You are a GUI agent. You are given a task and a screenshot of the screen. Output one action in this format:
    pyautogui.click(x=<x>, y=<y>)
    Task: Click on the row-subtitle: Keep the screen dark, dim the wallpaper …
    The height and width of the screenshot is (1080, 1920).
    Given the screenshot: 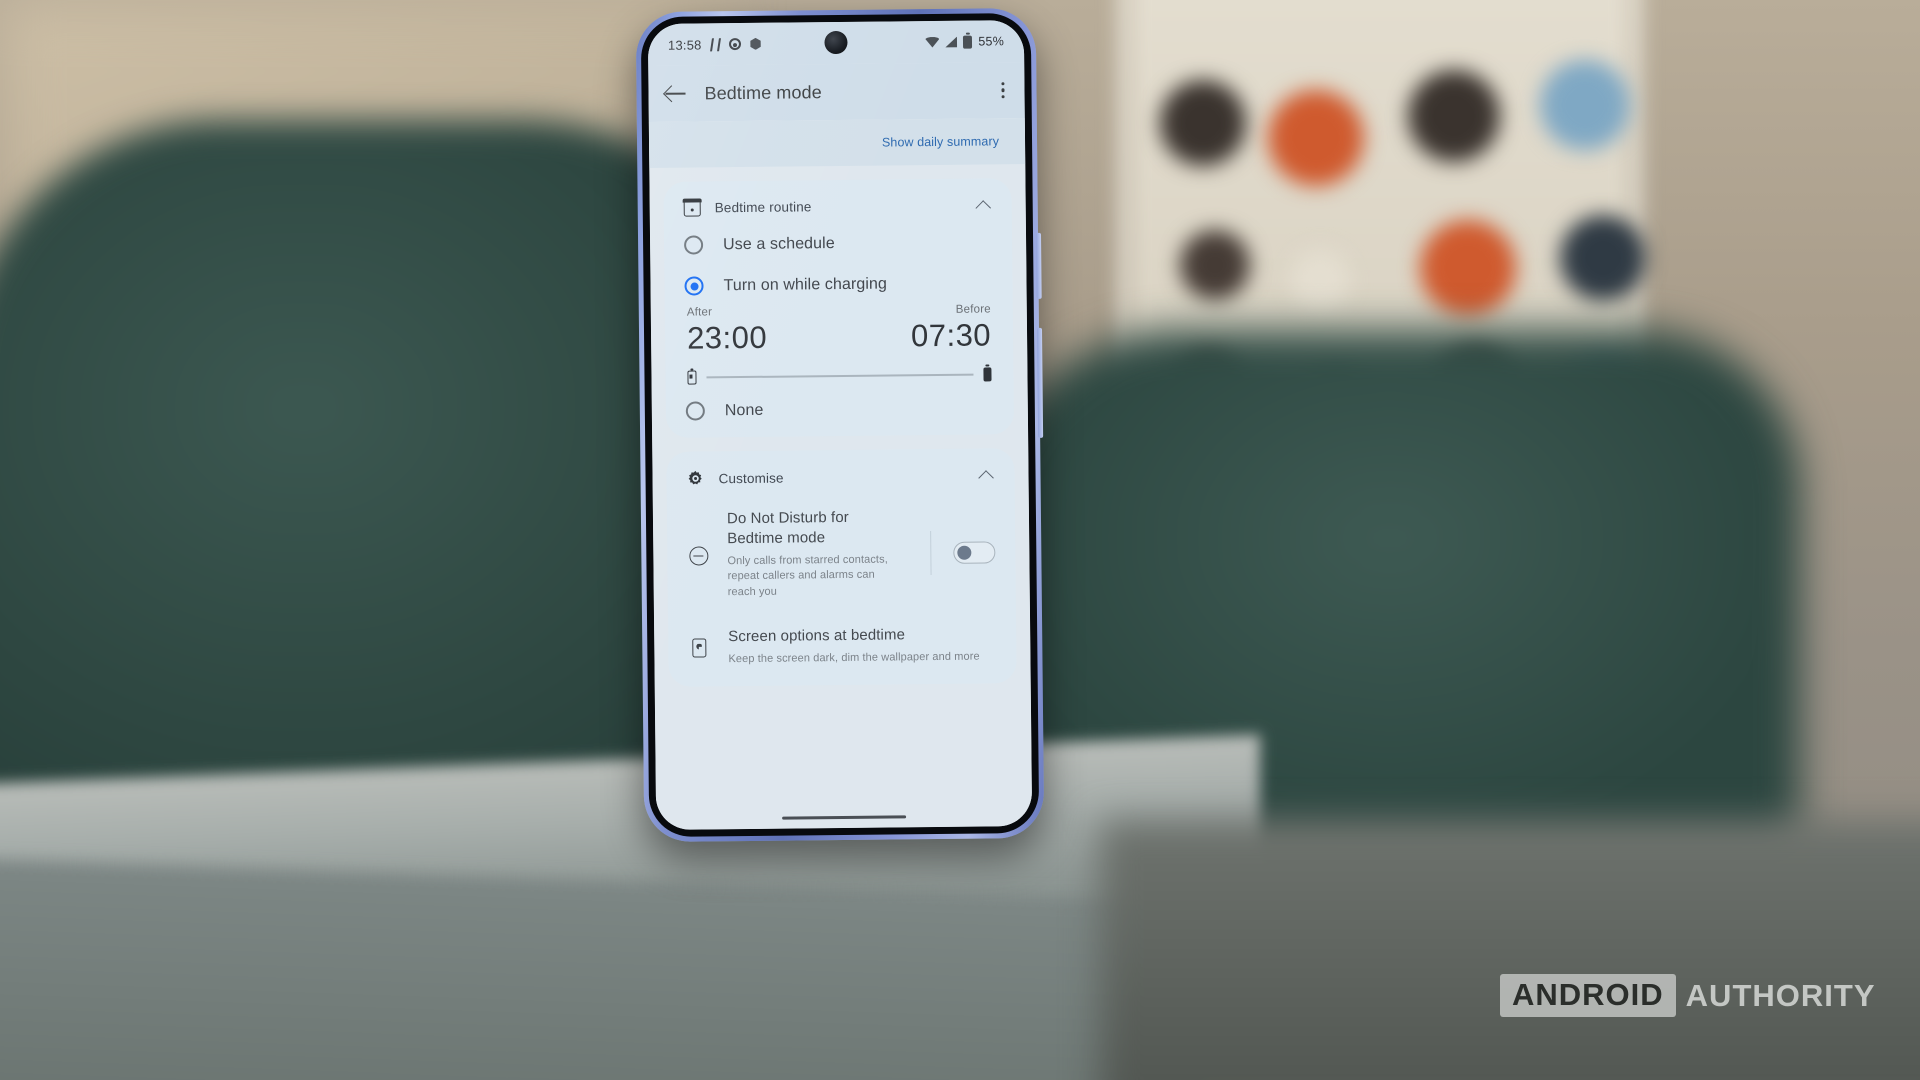 What is the action you would take?
    pyautogui.click(x=854, y=657)
    